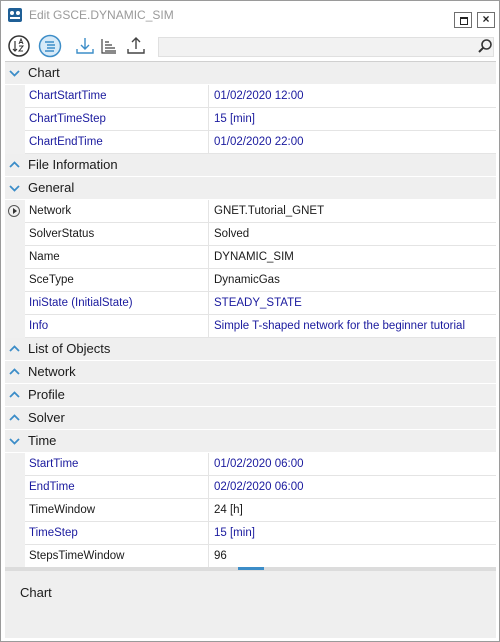 The image size is (500, 642). What do you see at coordinates (117, 257) in the screenshot?
I see `property-name: Name` at bounding box center [117, 257].